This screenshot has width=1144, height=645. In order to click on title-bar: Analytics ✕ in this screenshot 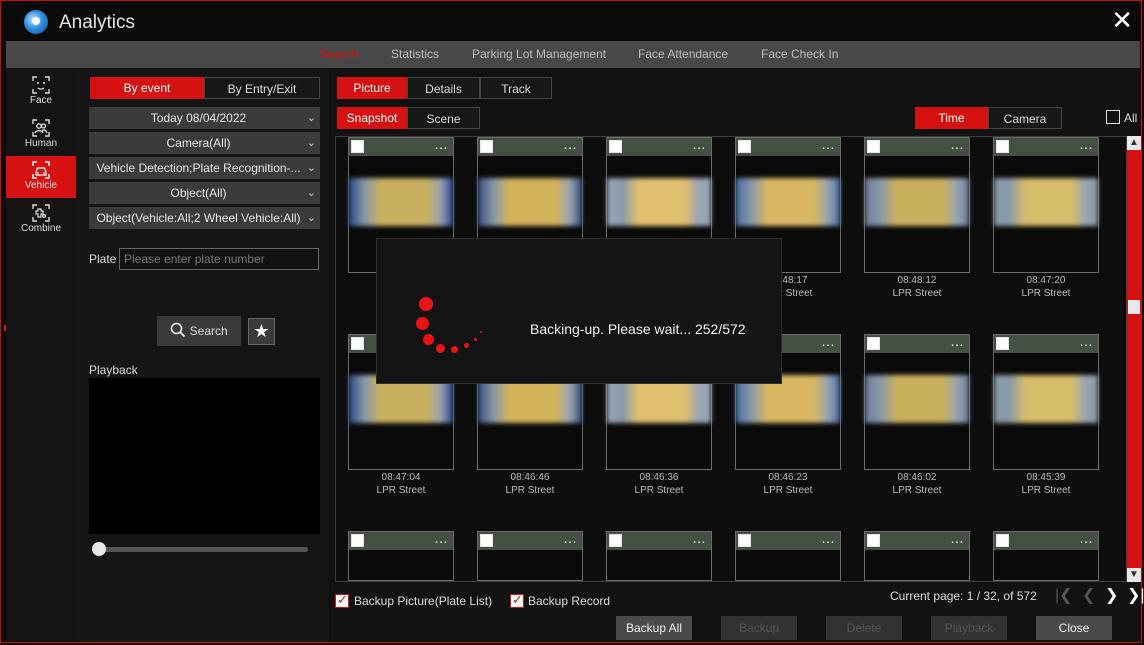, I will do `click(571, 21)`.